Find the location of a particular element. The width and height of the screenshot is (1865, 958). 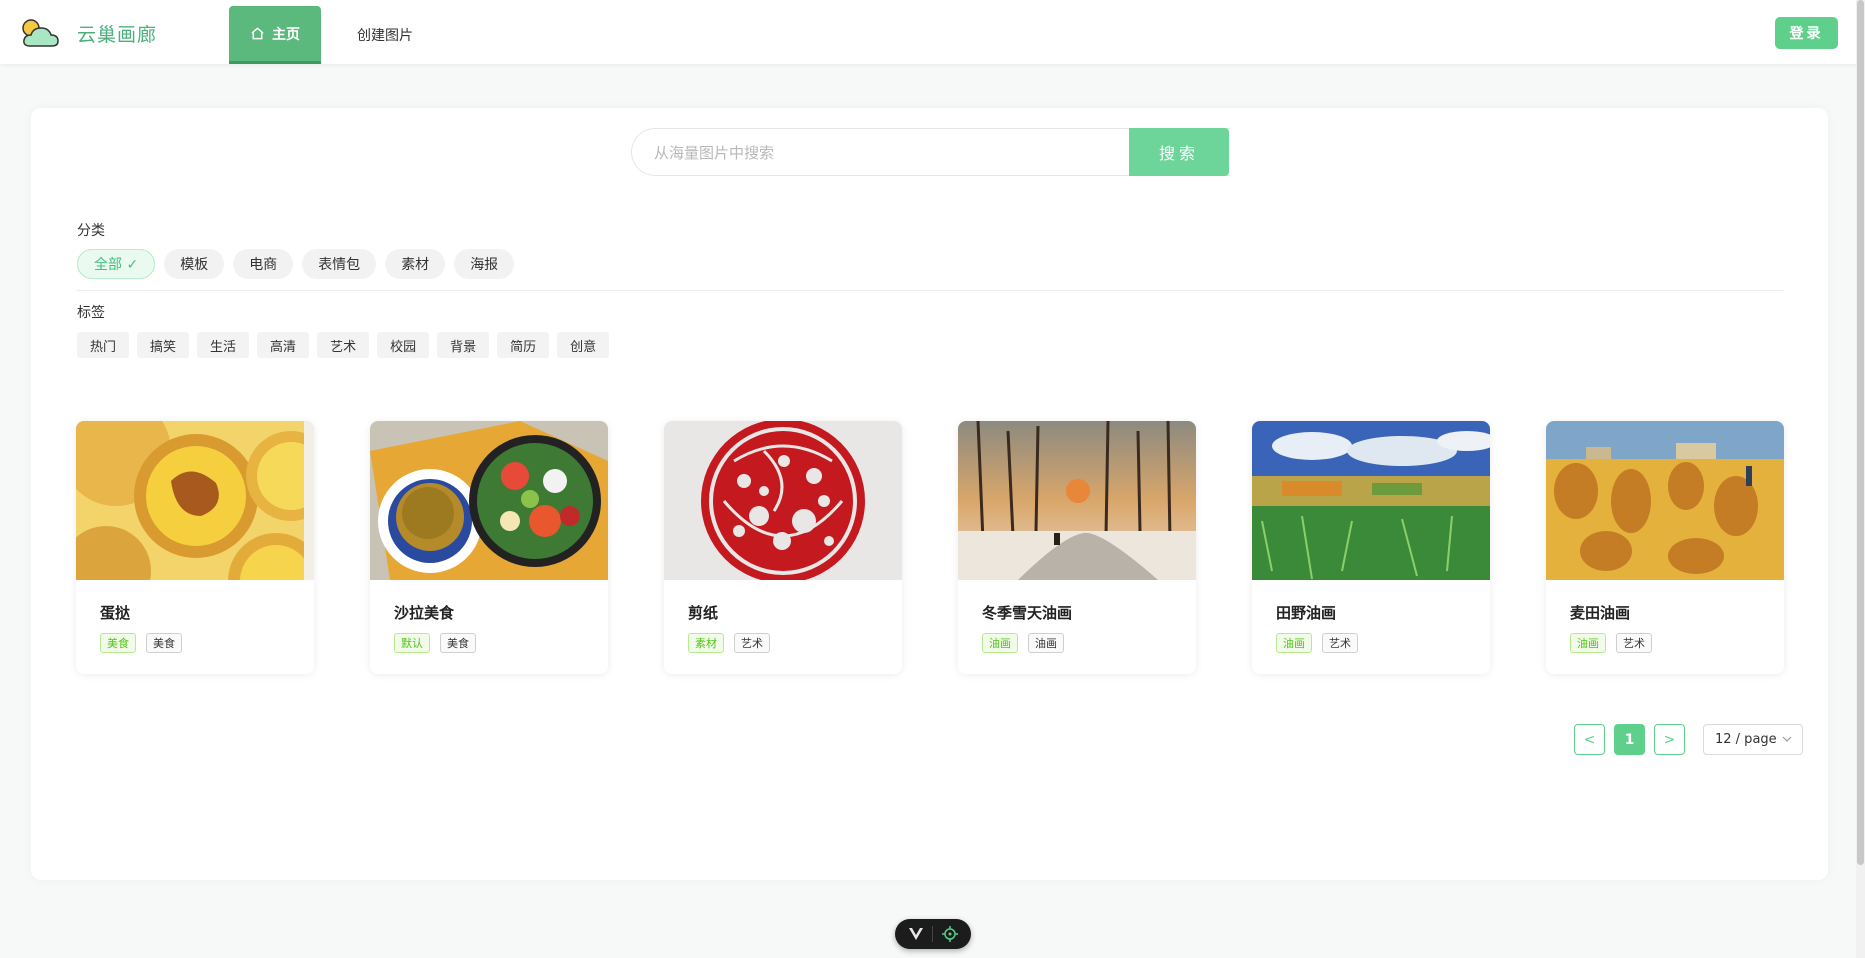

nav-item-home: 主页 is located at coordinates (275, 35).